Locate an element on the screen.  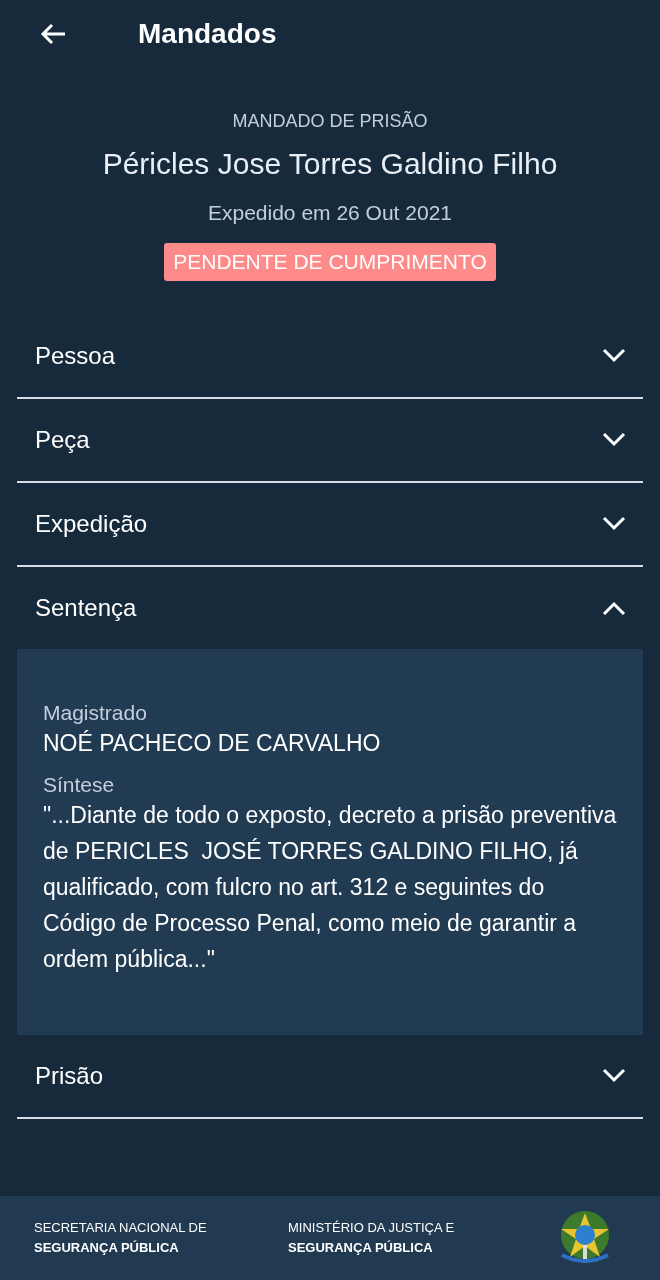
field-label: Síntese is located at coordinates (79, 785).